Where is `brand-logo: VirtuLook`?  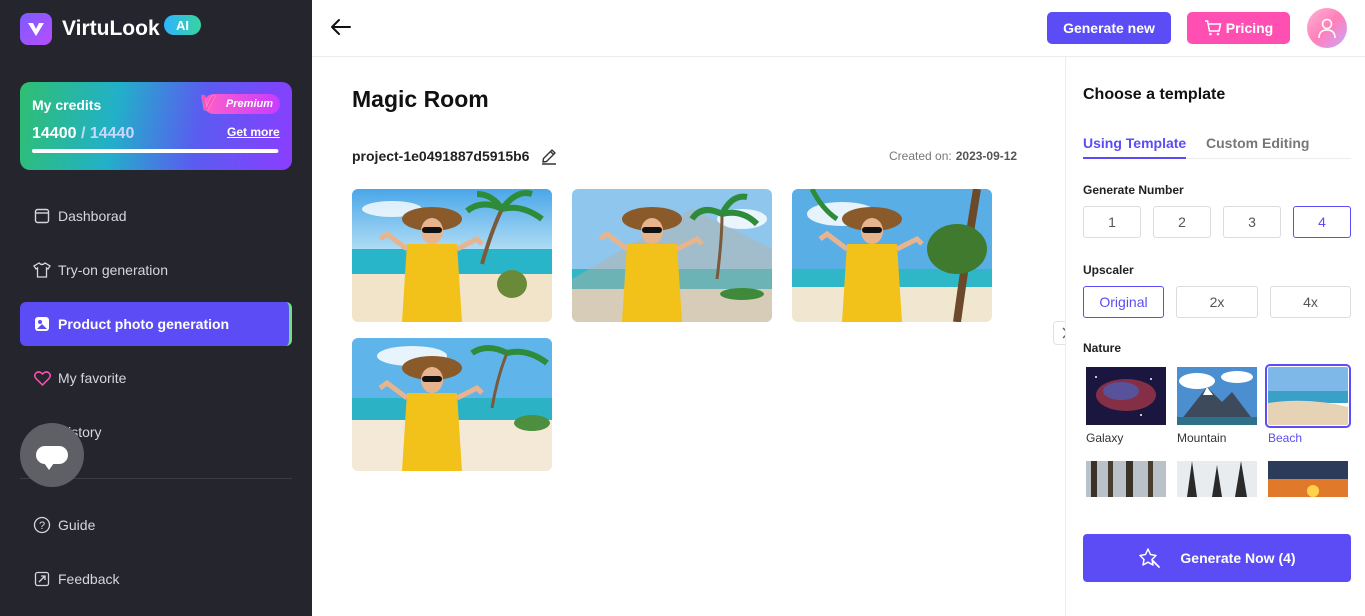
brand-logo: VirtuLook is located at coordinates (90, 29).